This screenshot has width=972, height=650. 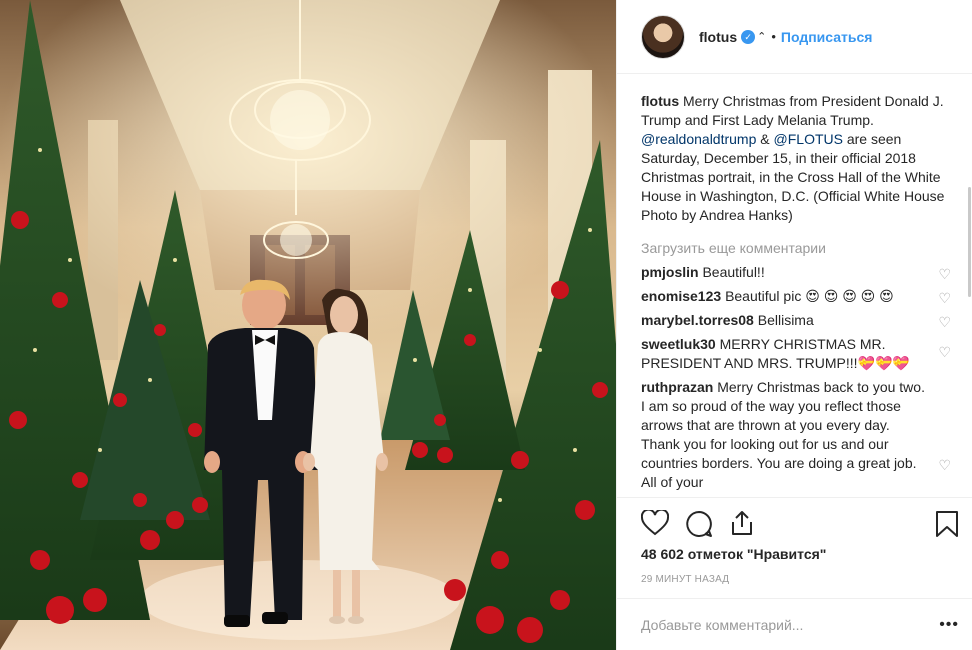 I want to click on avatar, so click(x=663, y=36).